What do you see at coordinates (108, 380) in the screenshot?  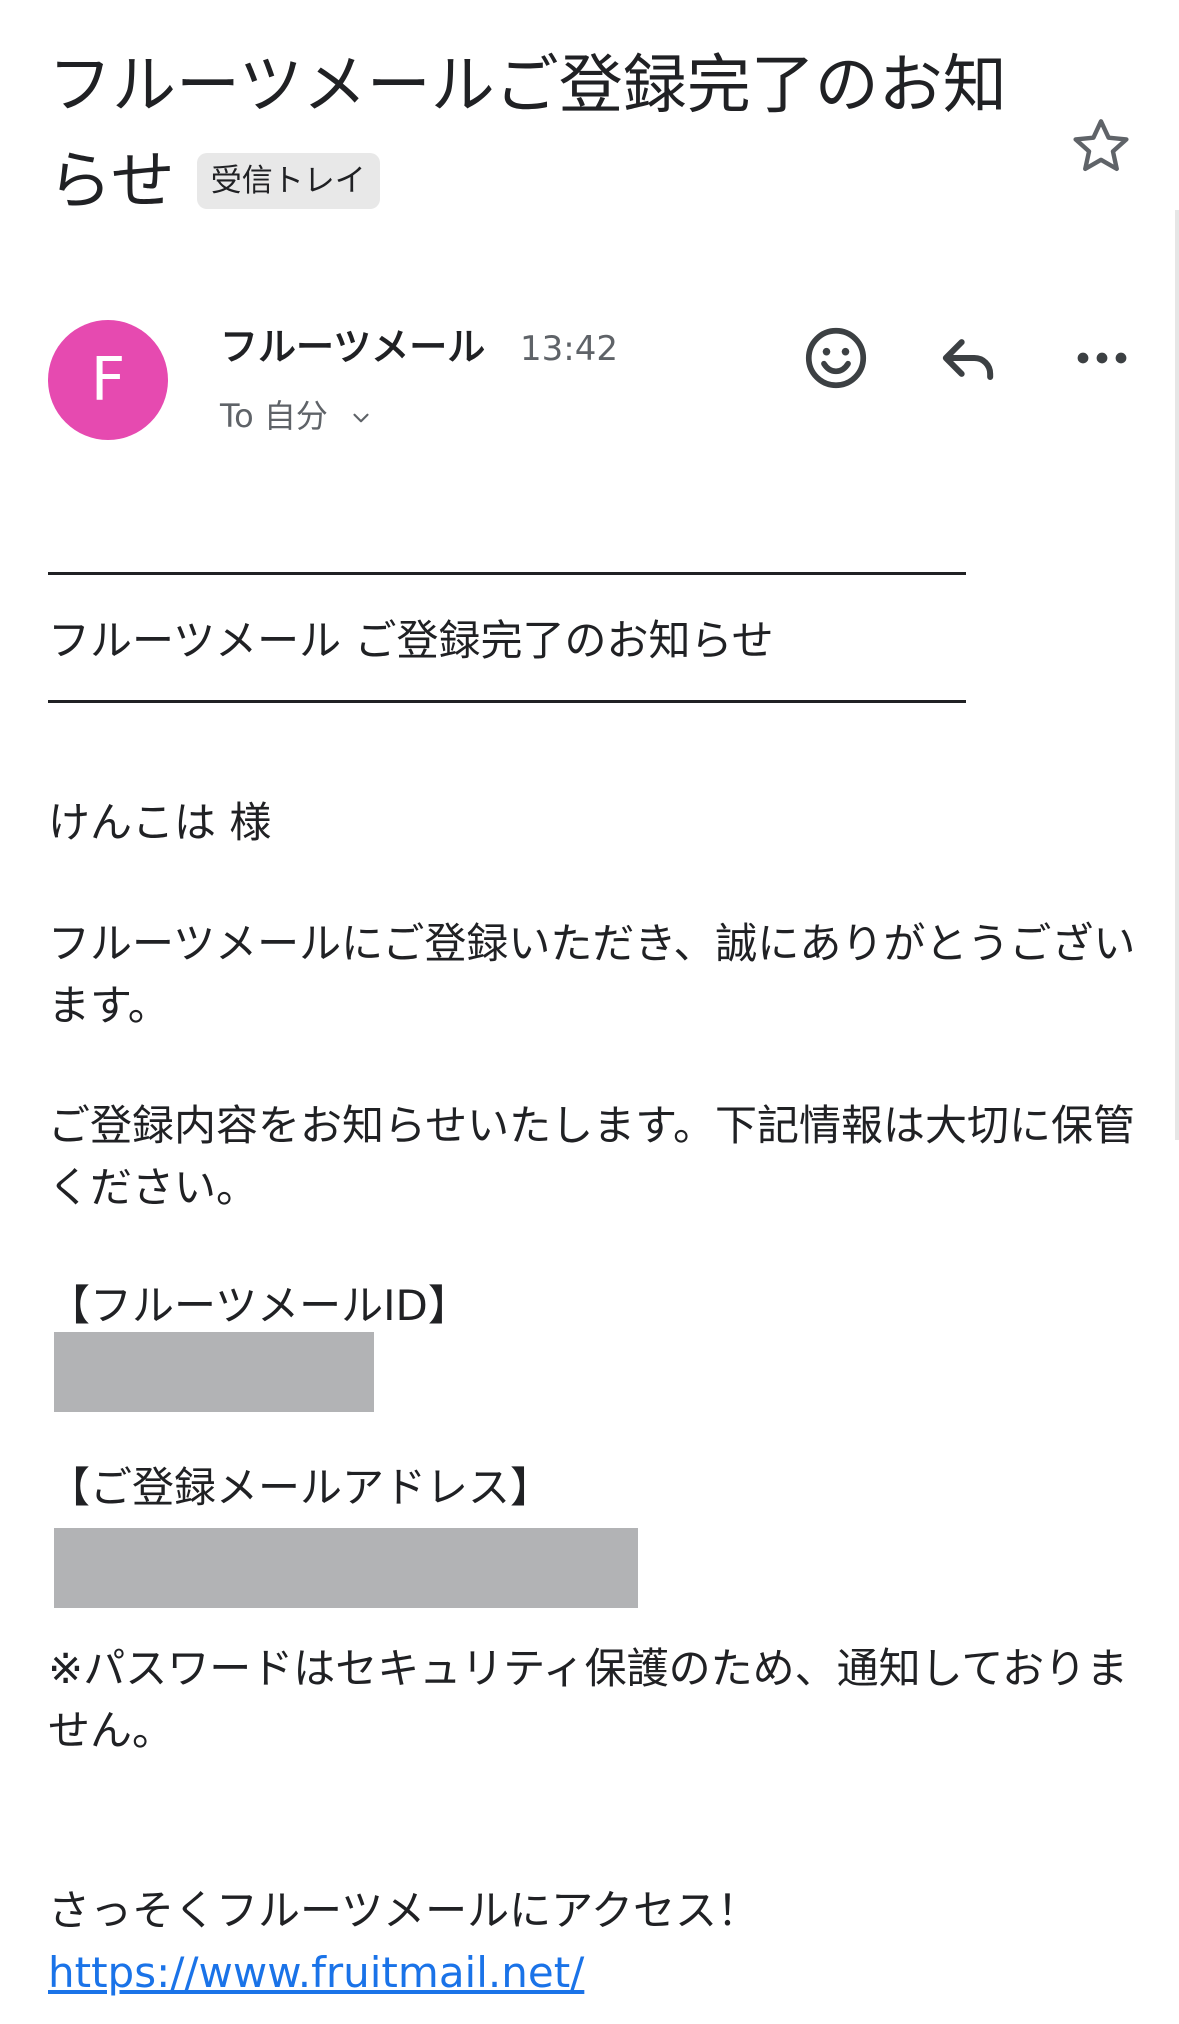 I see `sender-avatar: F` at bounding box center [108, 380].